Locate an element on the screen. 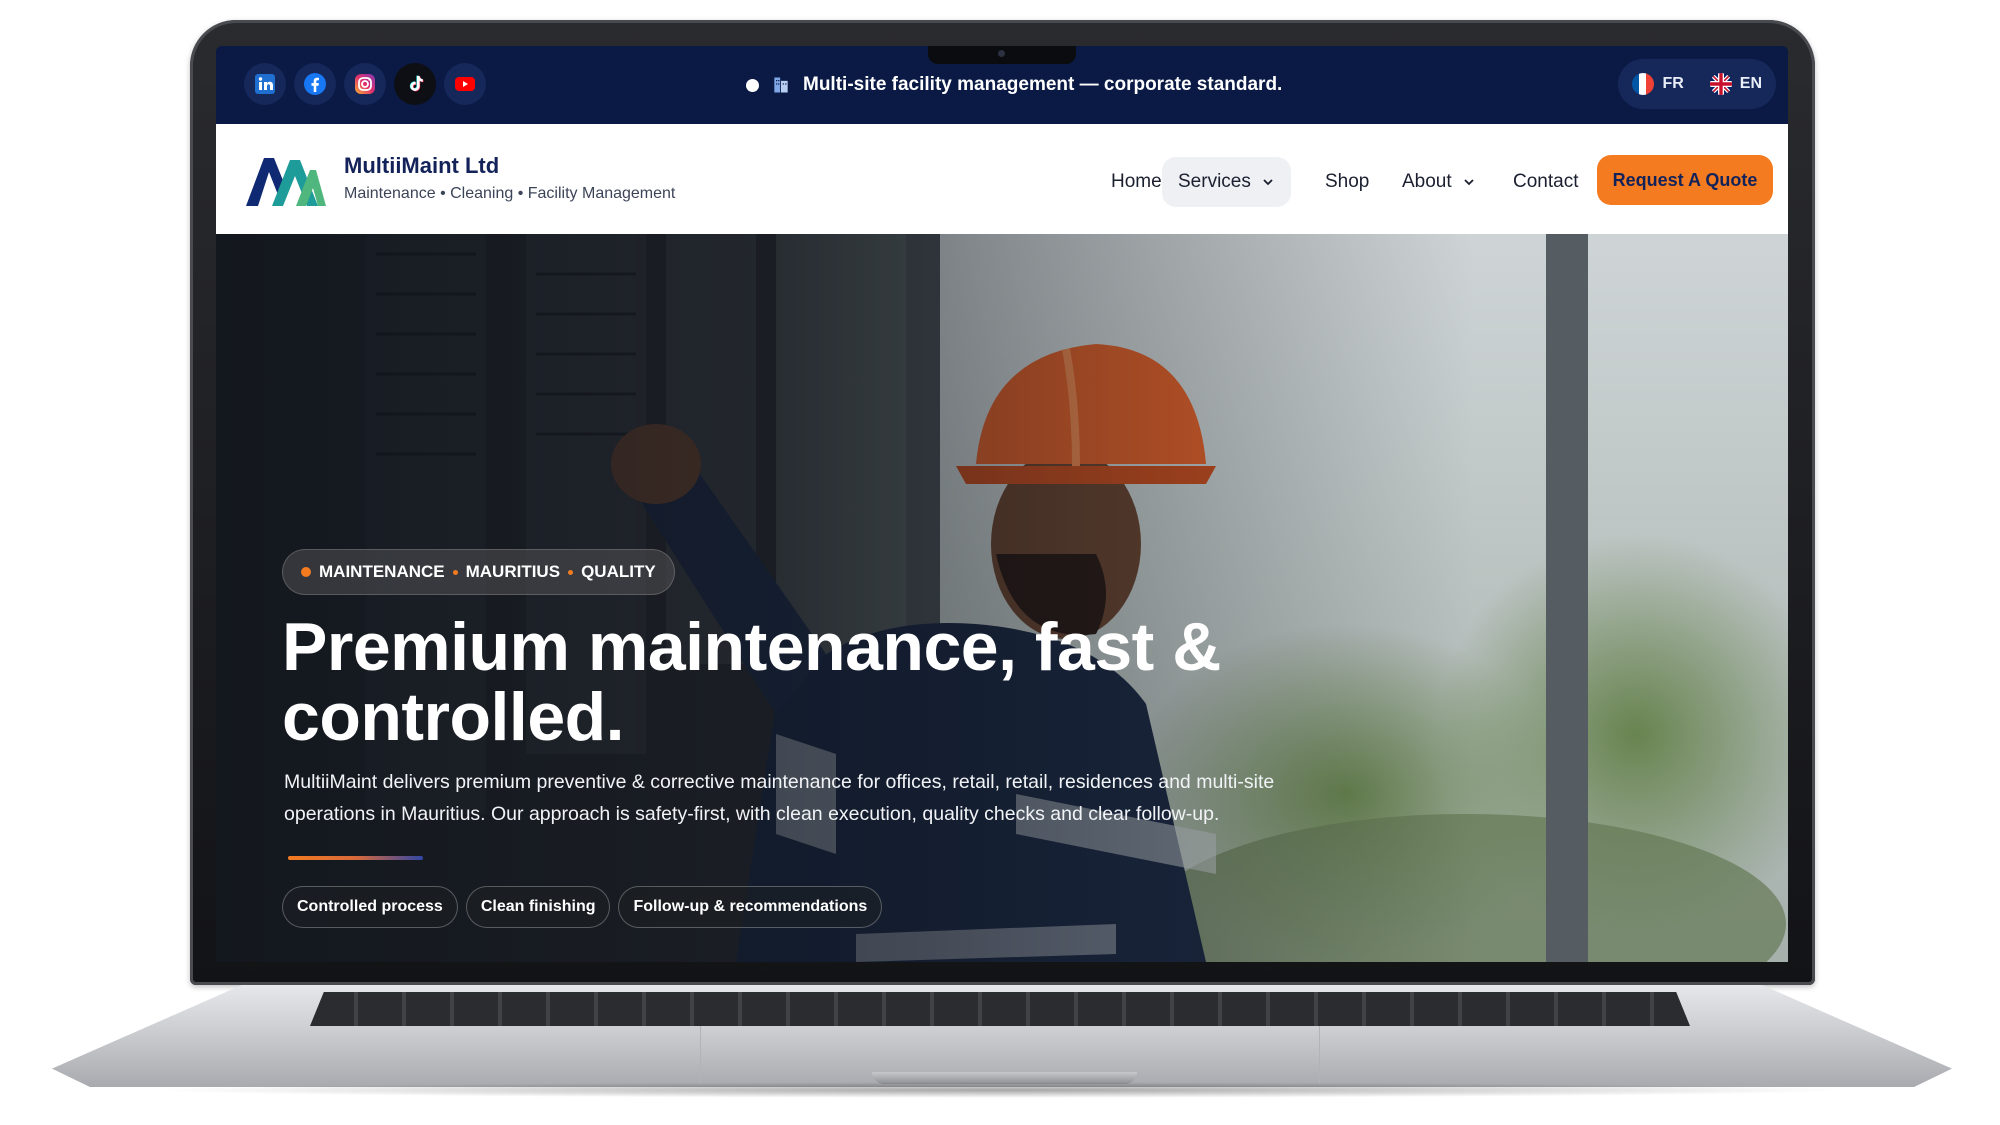 This screenshot has width=2000, height=1125. camera-icon is located at coordinates (1001, 53).